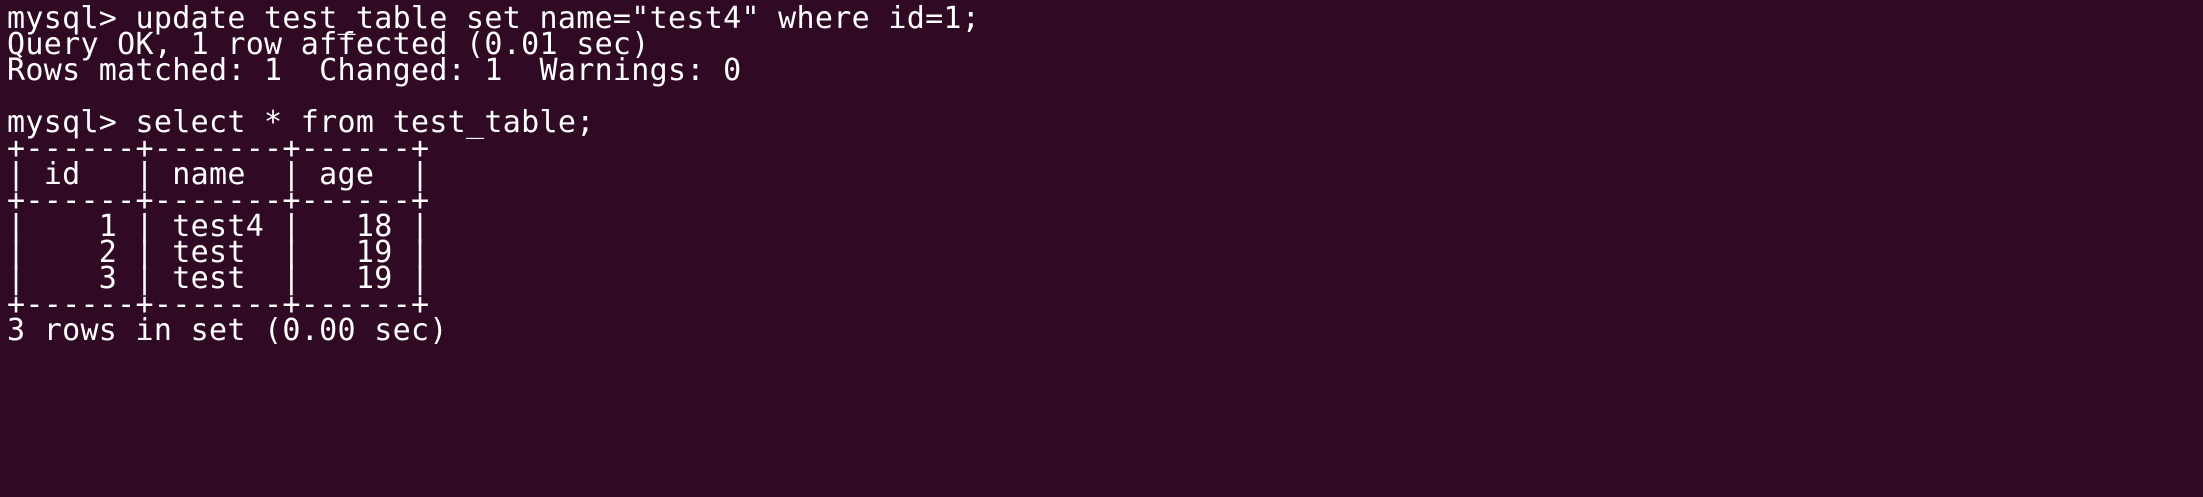 The height and width of the screenshot is (497, 2203). I want to click on output-rows-in-set: 3 rows in set (0.00 sec), so click(227, 330).